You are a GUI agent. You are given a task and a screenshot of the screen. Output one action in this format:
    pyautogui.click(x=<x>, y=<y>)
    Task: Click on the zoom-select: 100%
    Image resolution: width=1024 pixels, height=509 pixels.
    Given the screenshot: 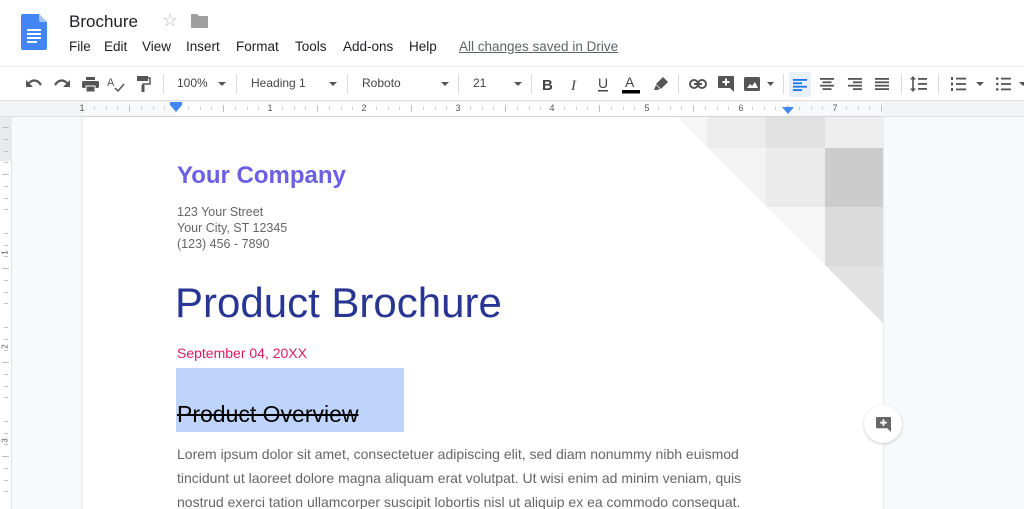 What is the action you would take?
    pyautogui.click(x=192, y=83)
    